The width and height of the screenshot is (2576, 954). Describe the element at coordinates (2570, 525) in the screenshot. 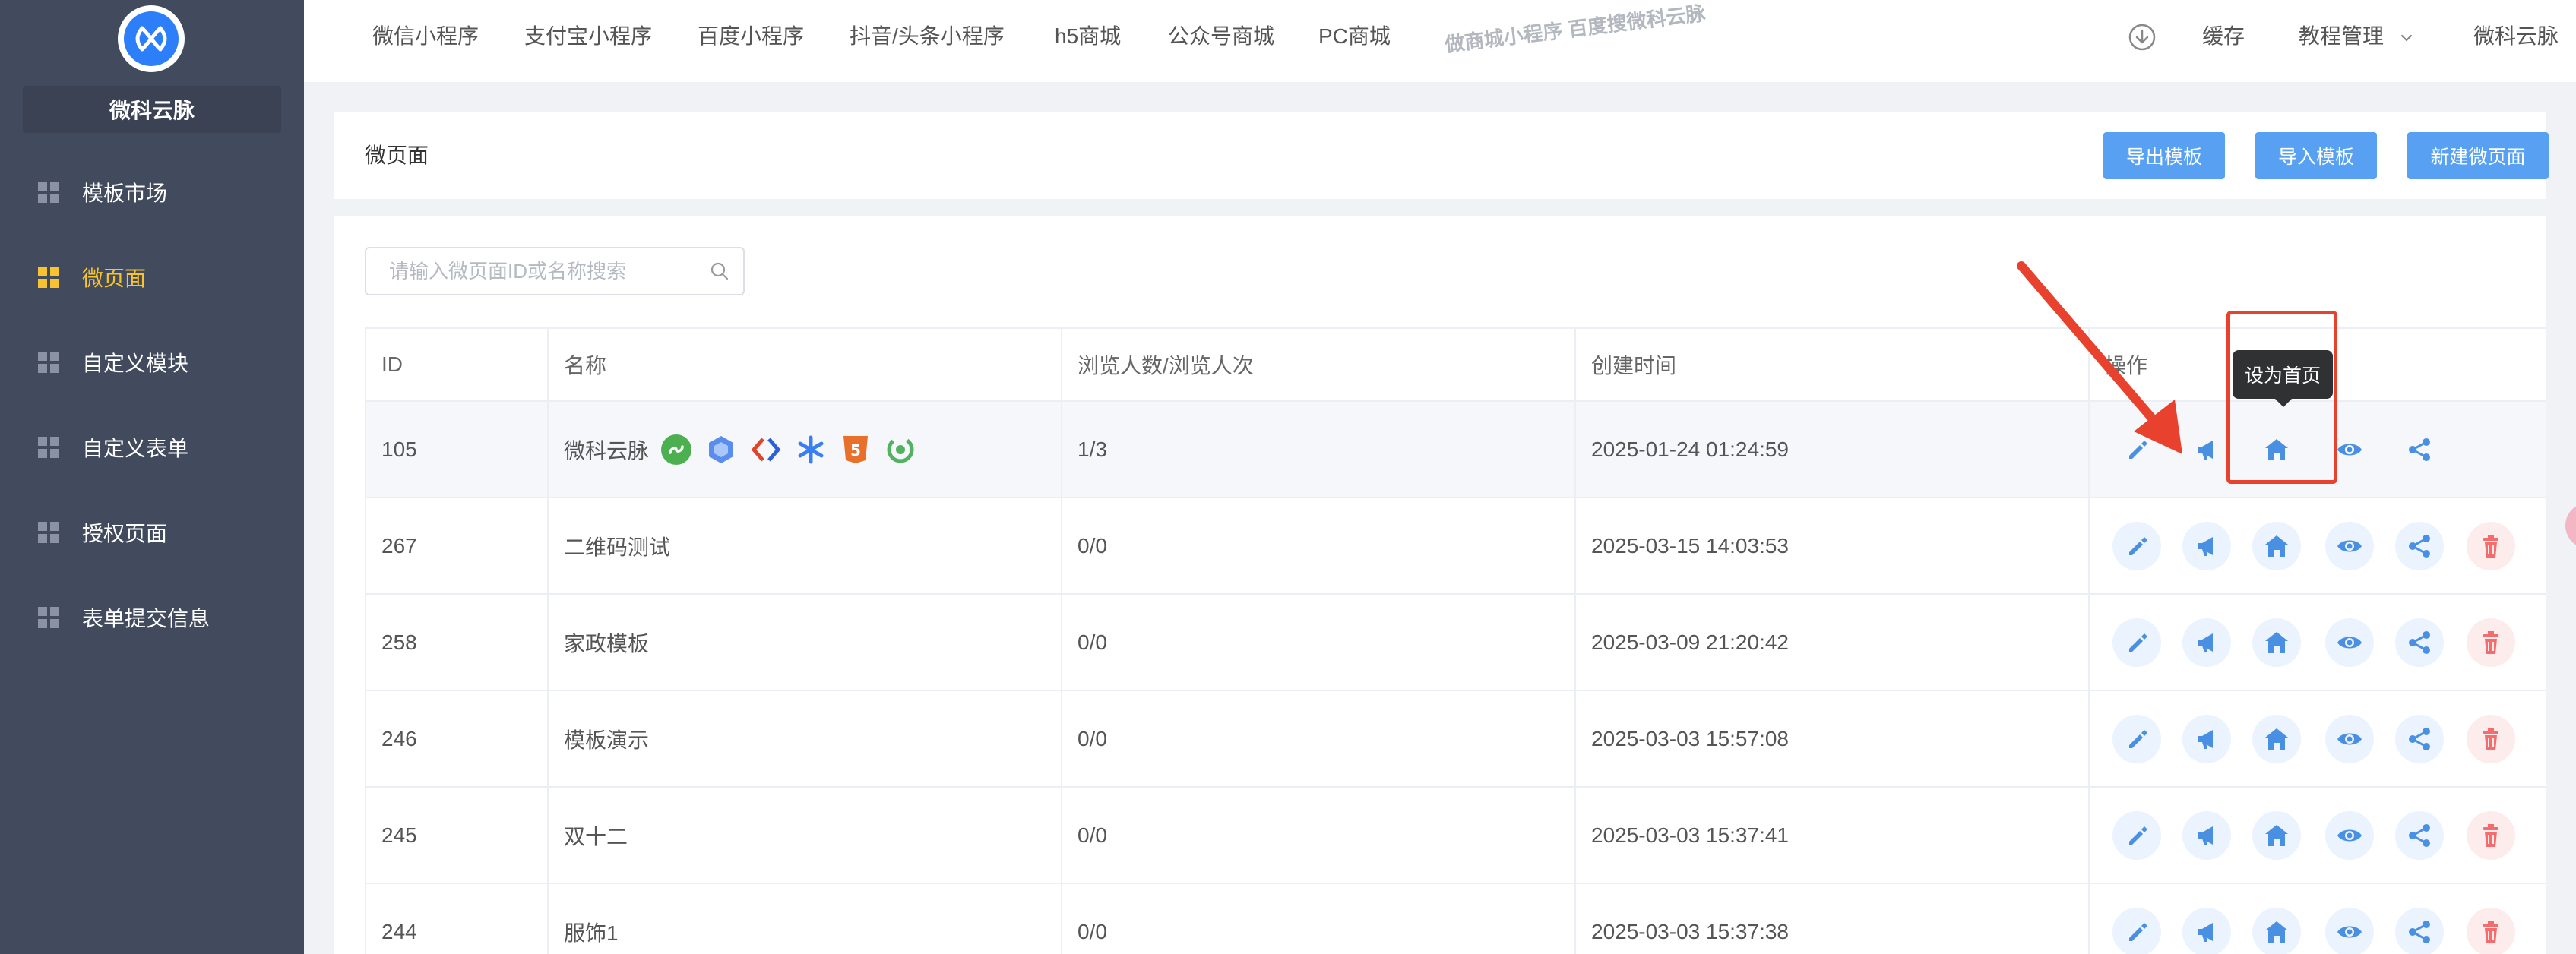

I see `floating-widget` at that location.